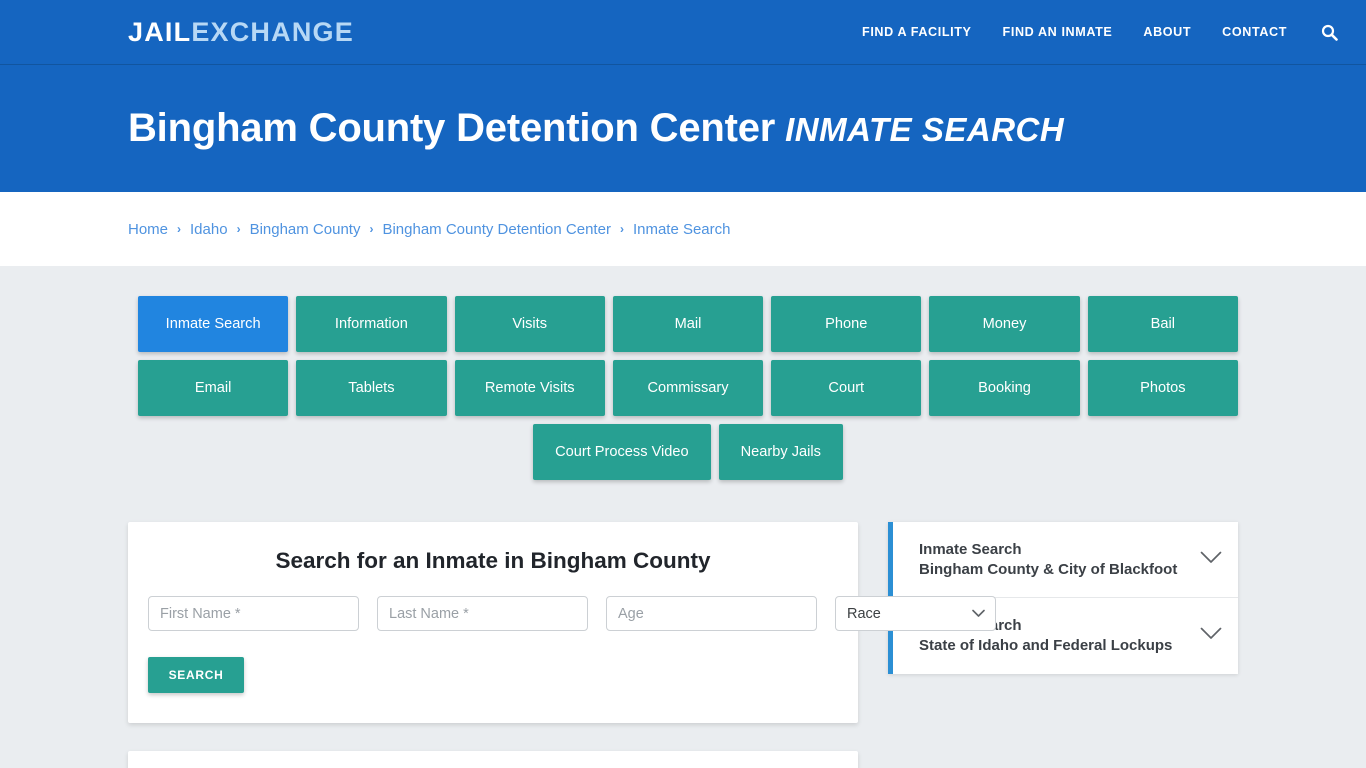  What do you see at coordinates (1046, 645) in the screenshot?
I see `accordion-item-subtitle: State of Idaho and Federal Lockups` at bounding box center [1046, 645].